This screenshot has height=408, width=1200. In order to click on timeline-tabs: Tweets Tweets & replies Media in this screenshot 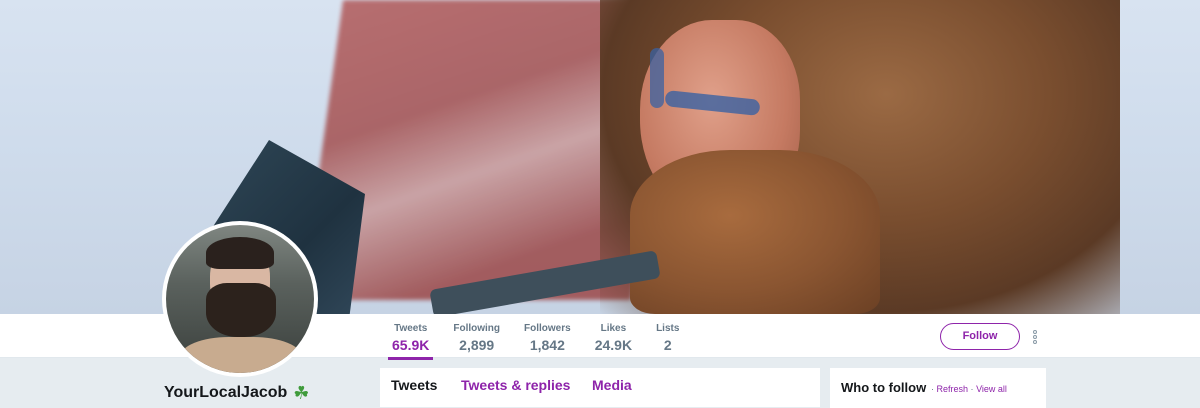, I will do `click(600, 388)`.